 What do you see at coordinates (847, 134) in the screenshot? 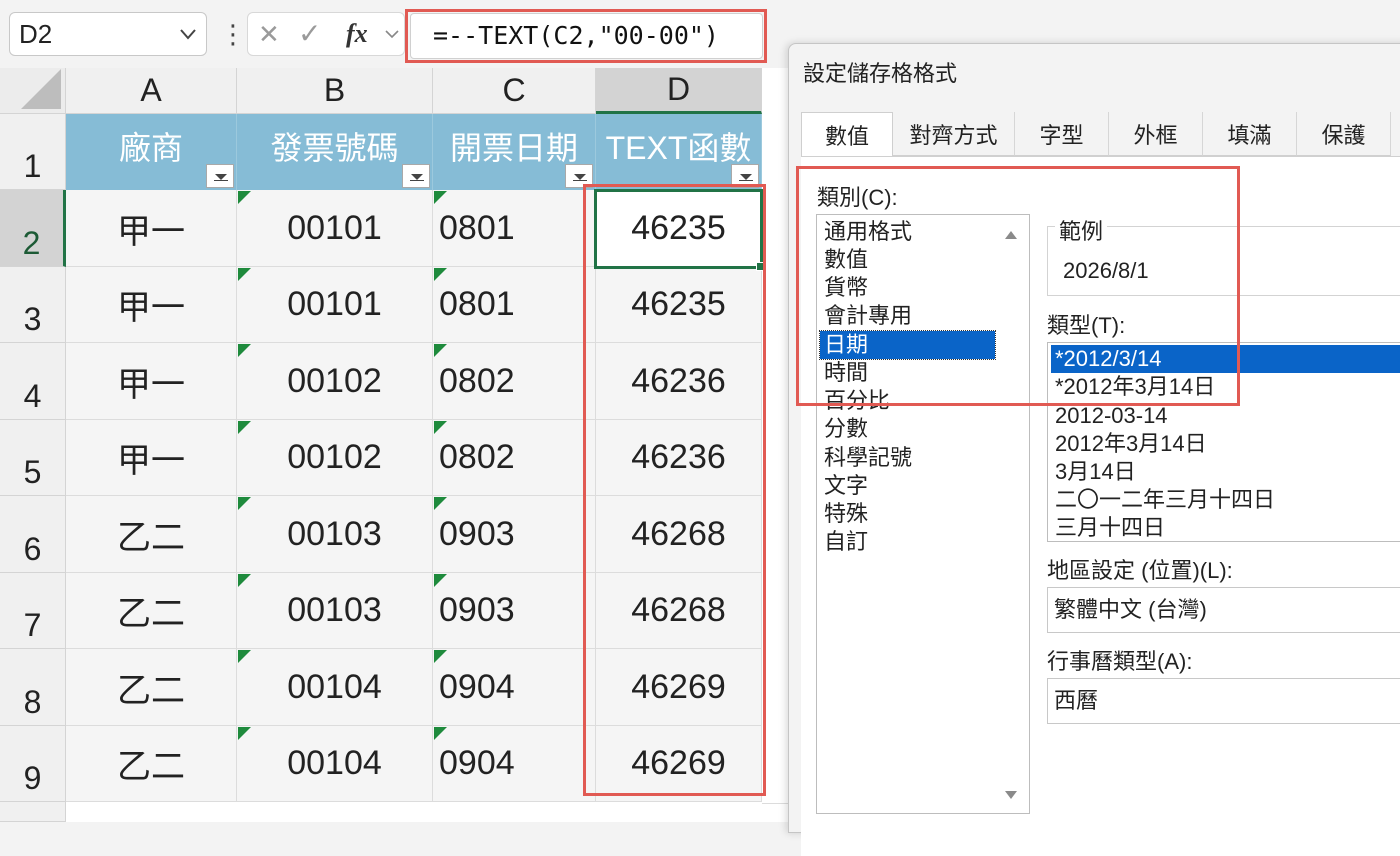
I see `tab-number: 數值` at bounding box center [847, 134].